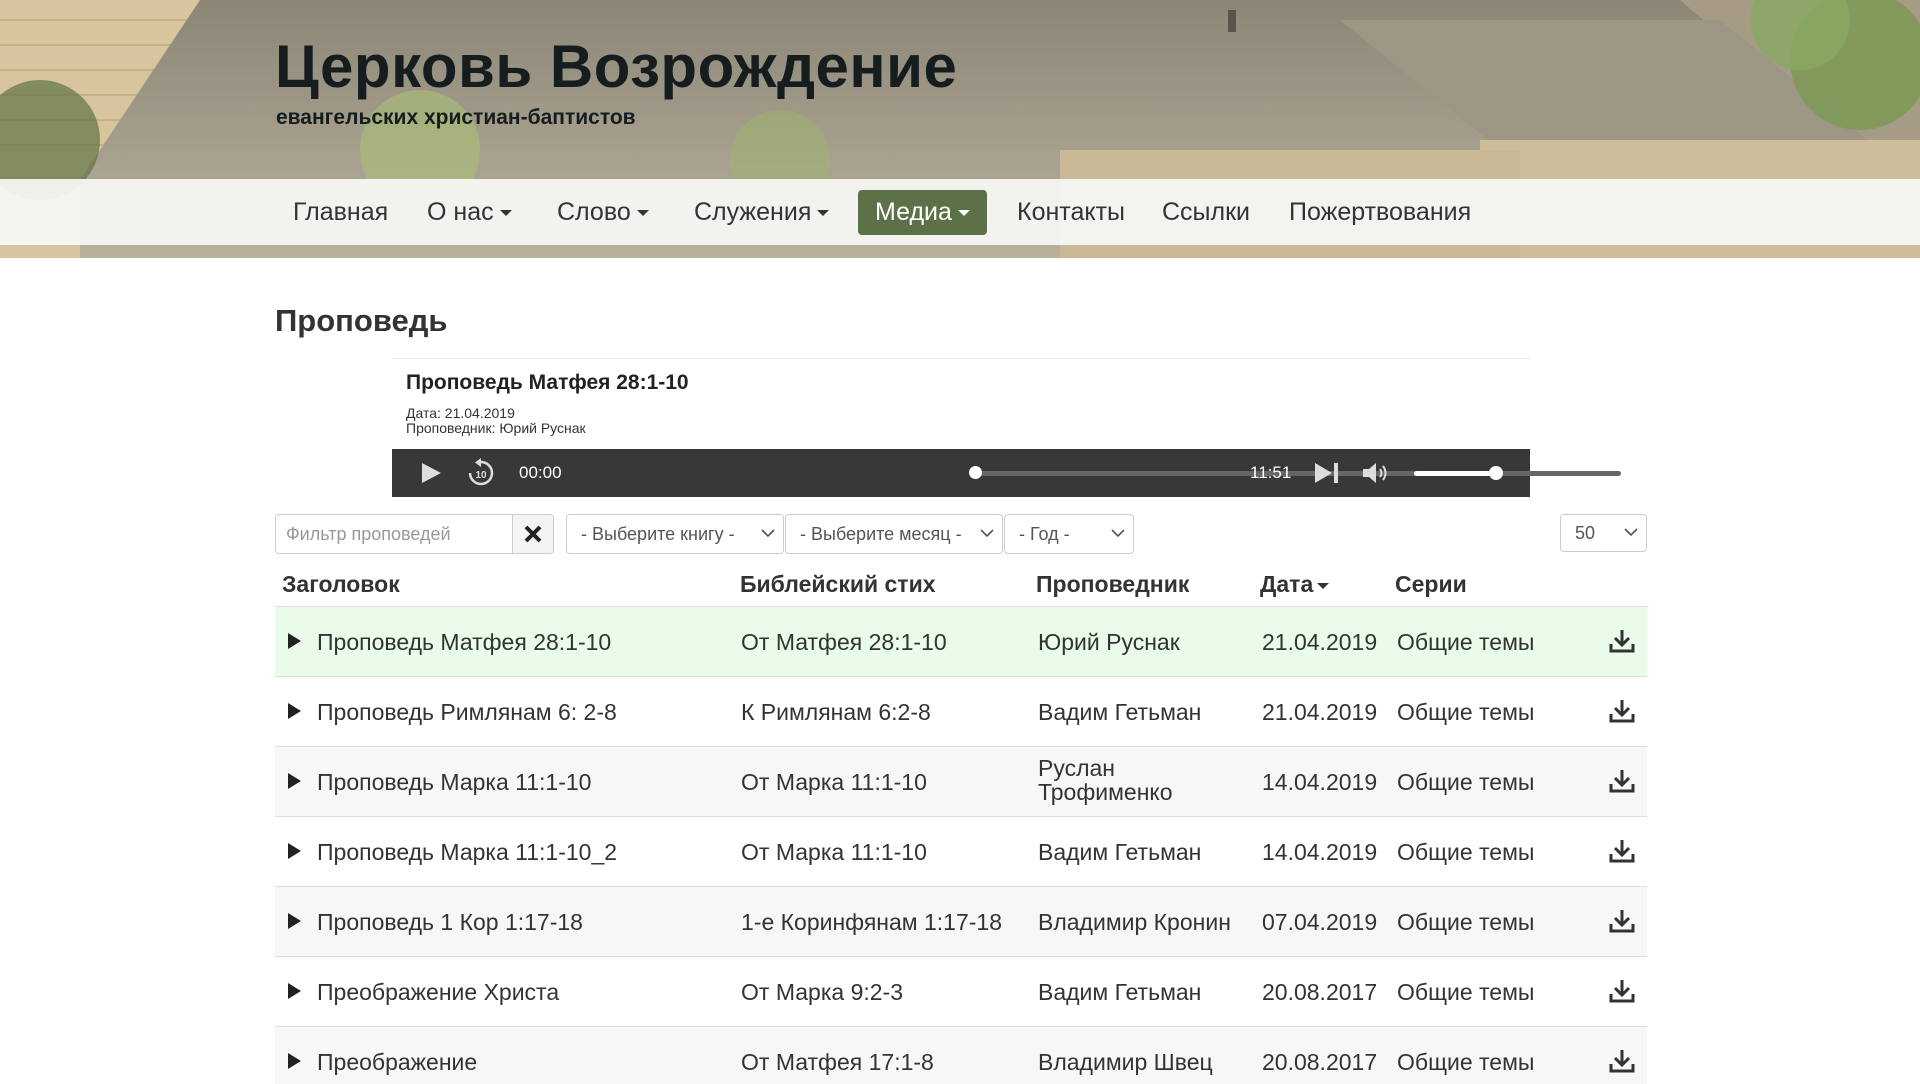  What do you see at coordinates (394, 534) in the screenshot?
I see `sermon-filter-input` at bounding box center [394, 534].